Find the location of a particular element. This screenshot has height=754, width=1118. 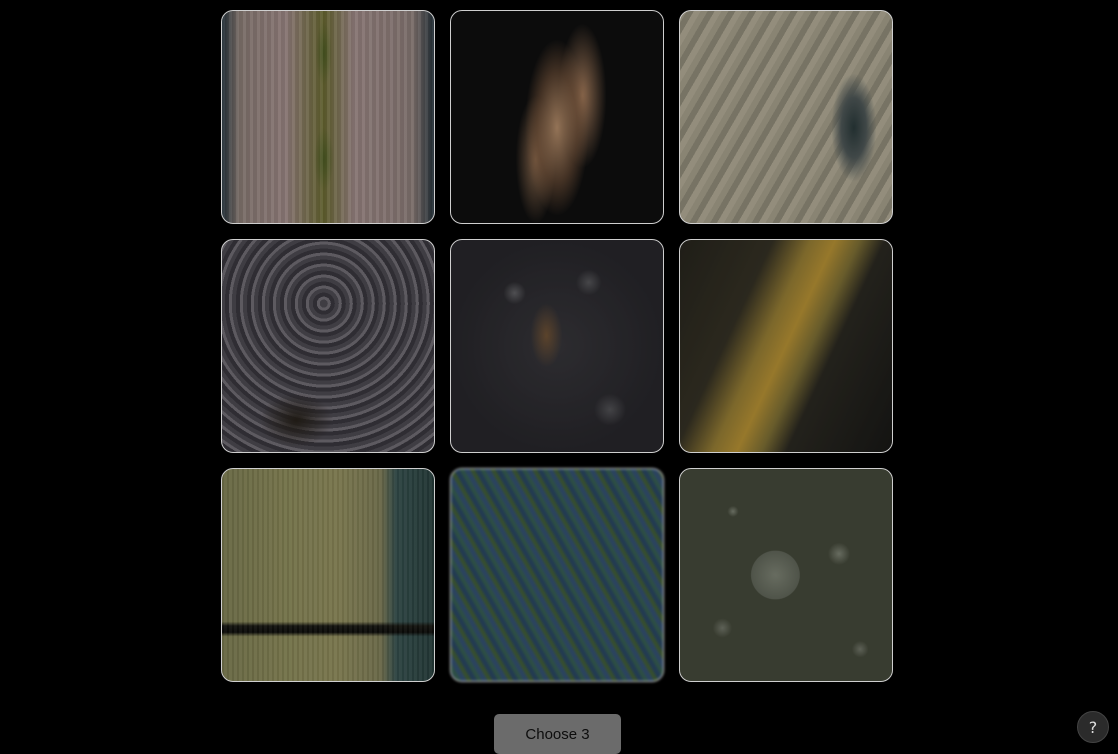

choose-button: Choose 3 is located at coordinates (557, 734).